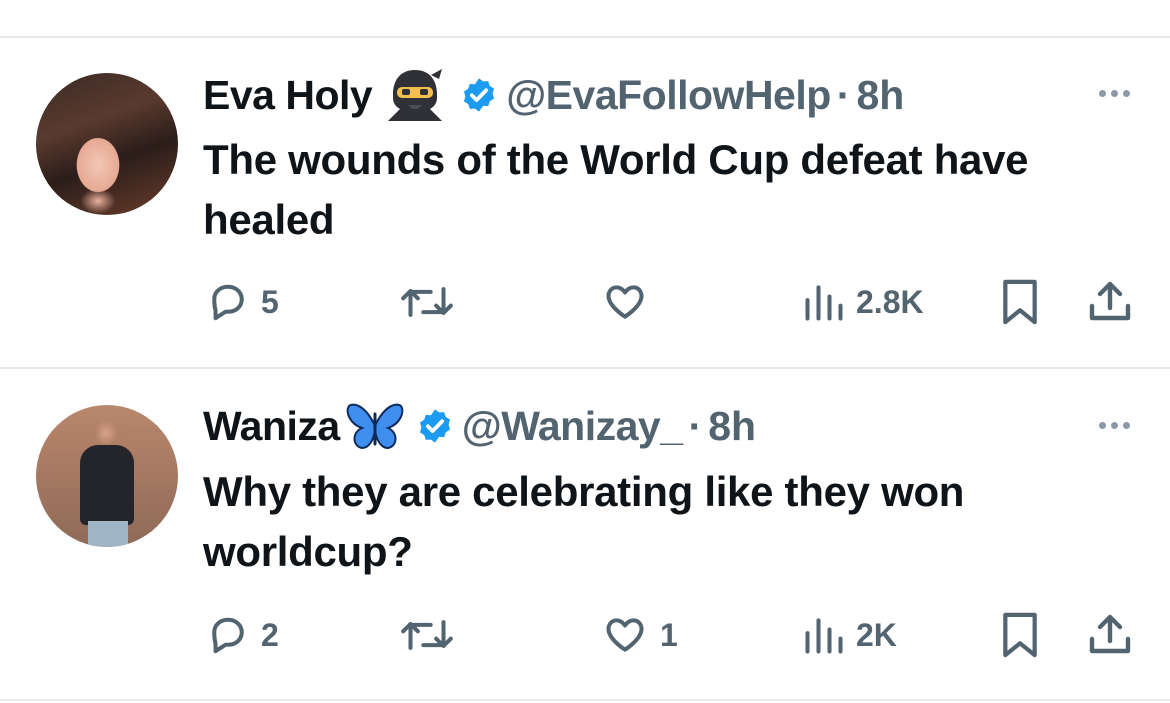 Image resolution: width=1170 pixels, height=703 pixels. I want to click on display-name: Waniza, so click(271, 426).